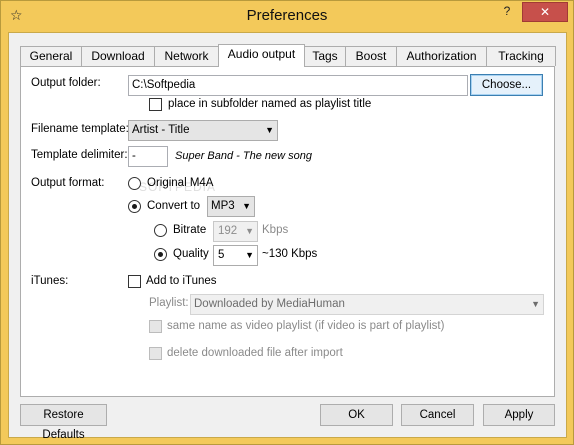 The width and height of the screenshot is (574, 445). What do you see at coordinates (79, 155) in the screenshot?
I see `template-delimiter-label: Template delimiter:` at bounding box center [79, 155].